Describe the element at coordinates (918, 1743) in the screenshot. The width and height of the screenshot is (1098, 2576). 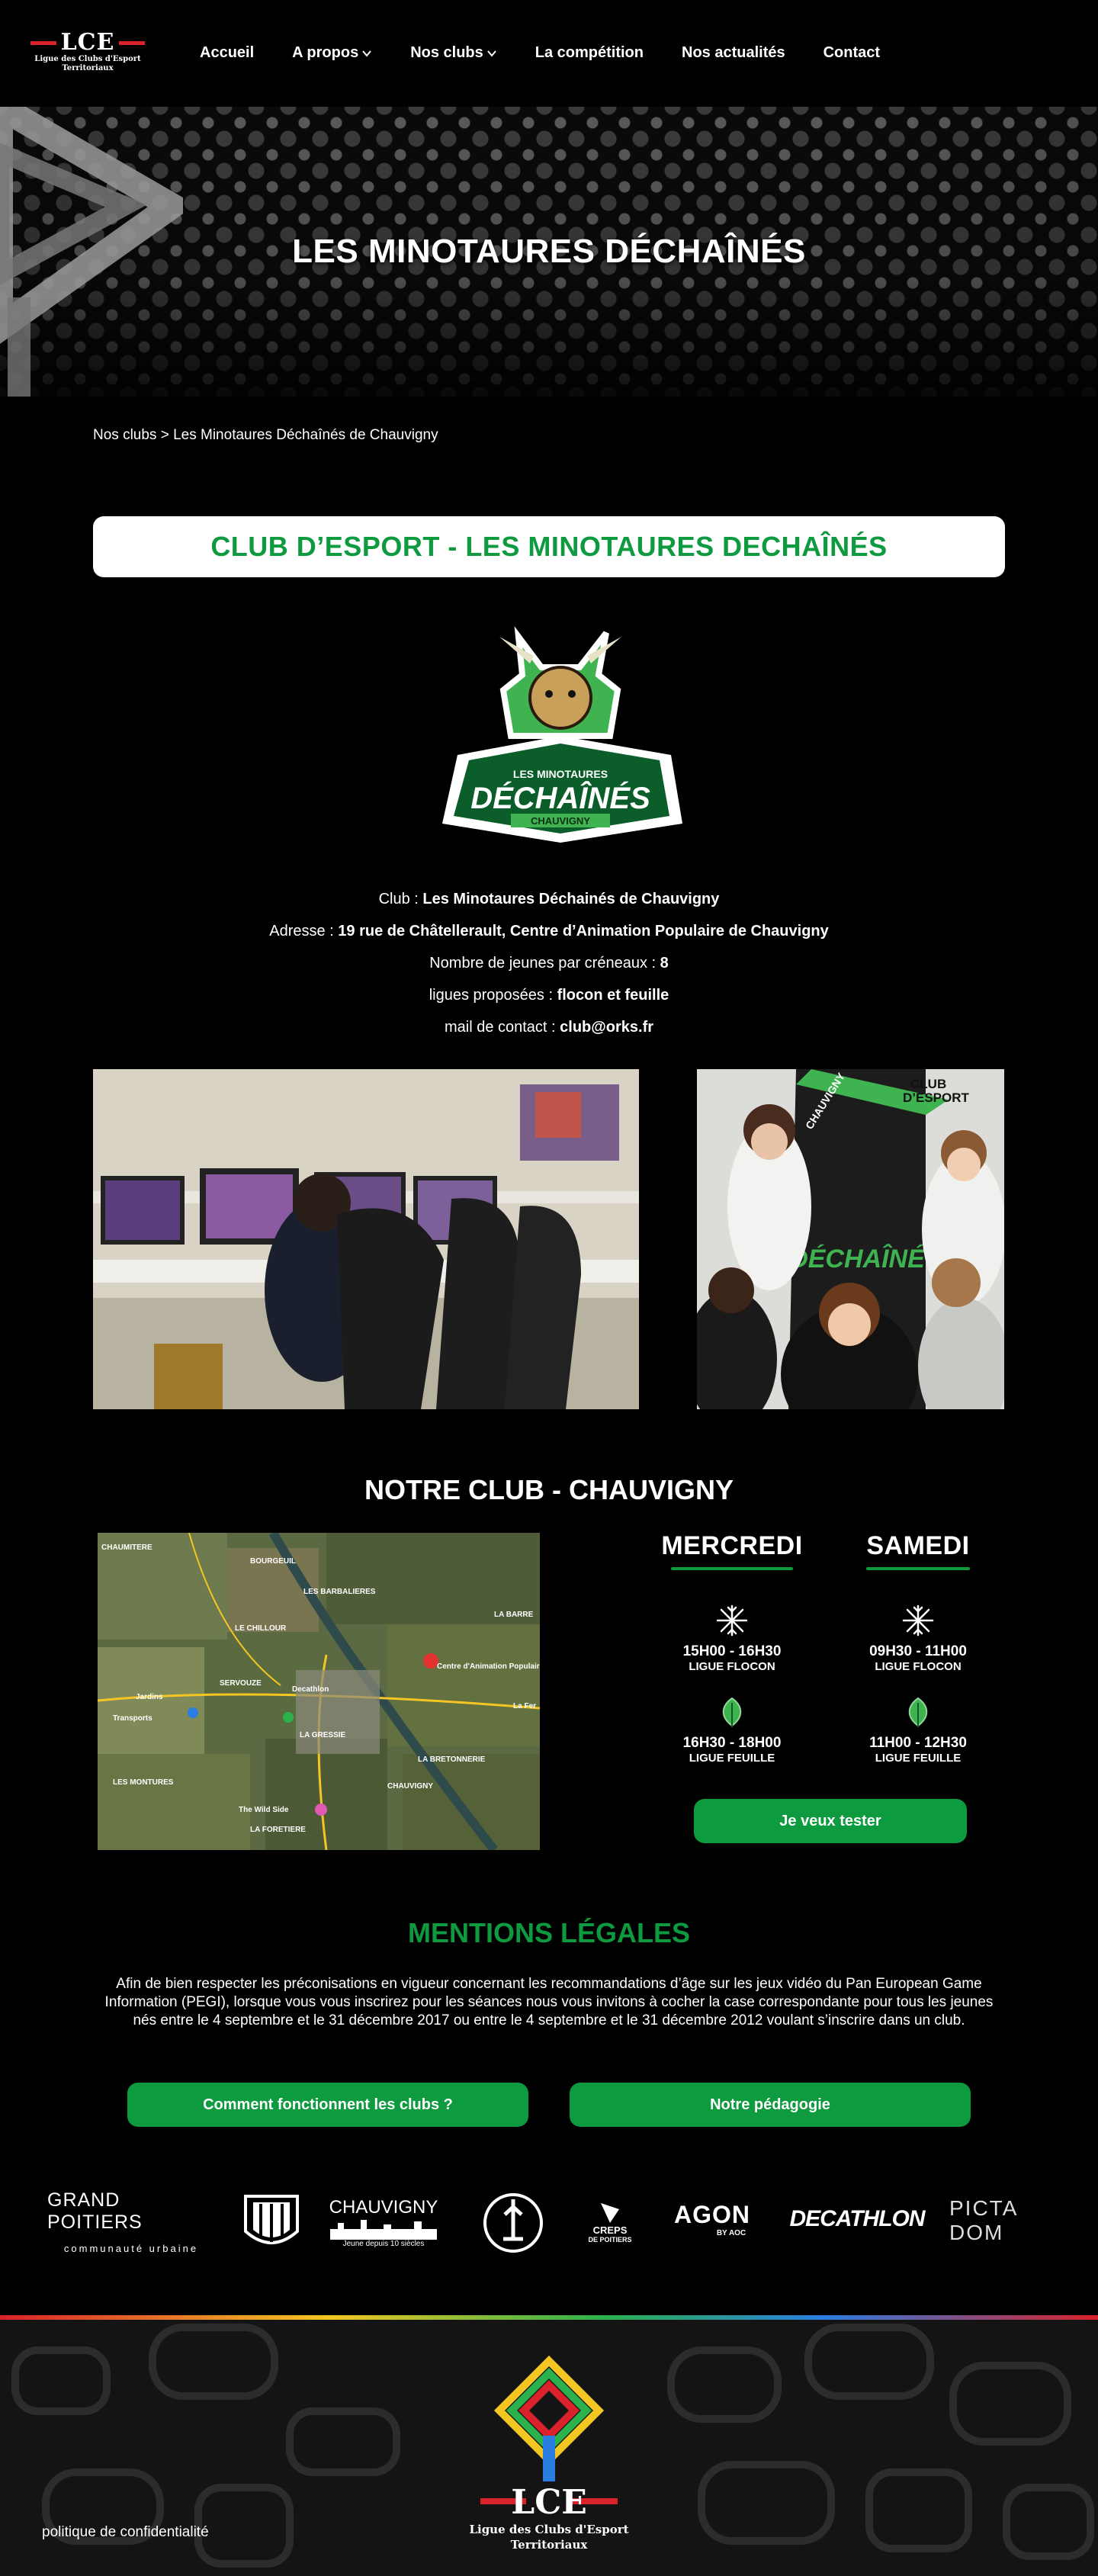
I see `slot-time: 11H00 - 12H30` at that location.